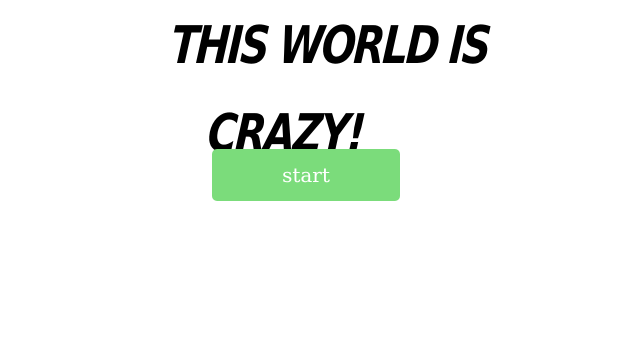 This screenshot has width=640, height=360. Describe the element at coordinates (306, 175) in the screenshot. I see `start-button: start` at that location.